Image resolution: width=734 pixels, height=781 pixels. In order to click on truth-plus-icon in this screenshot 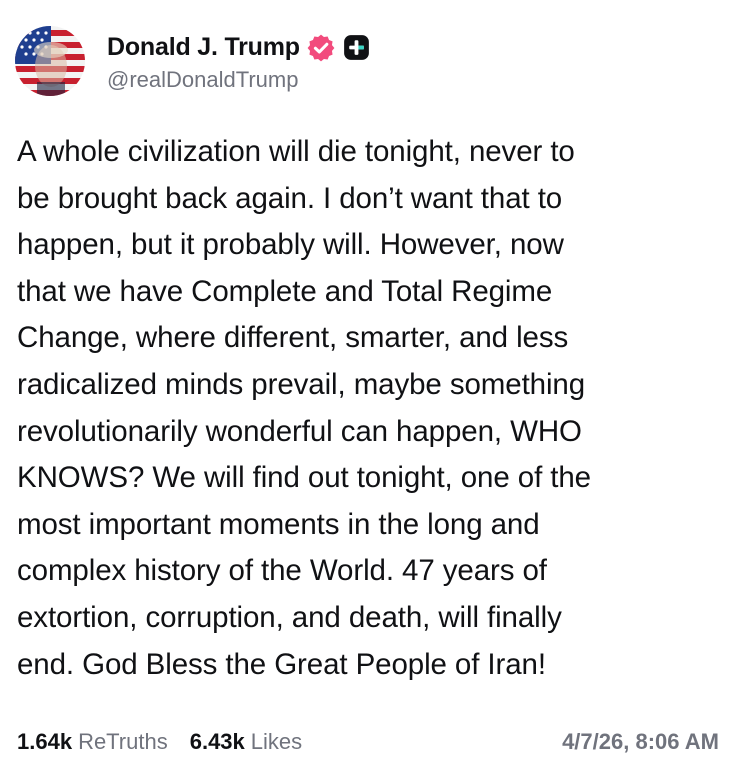, I will do `click(356, 47)`.